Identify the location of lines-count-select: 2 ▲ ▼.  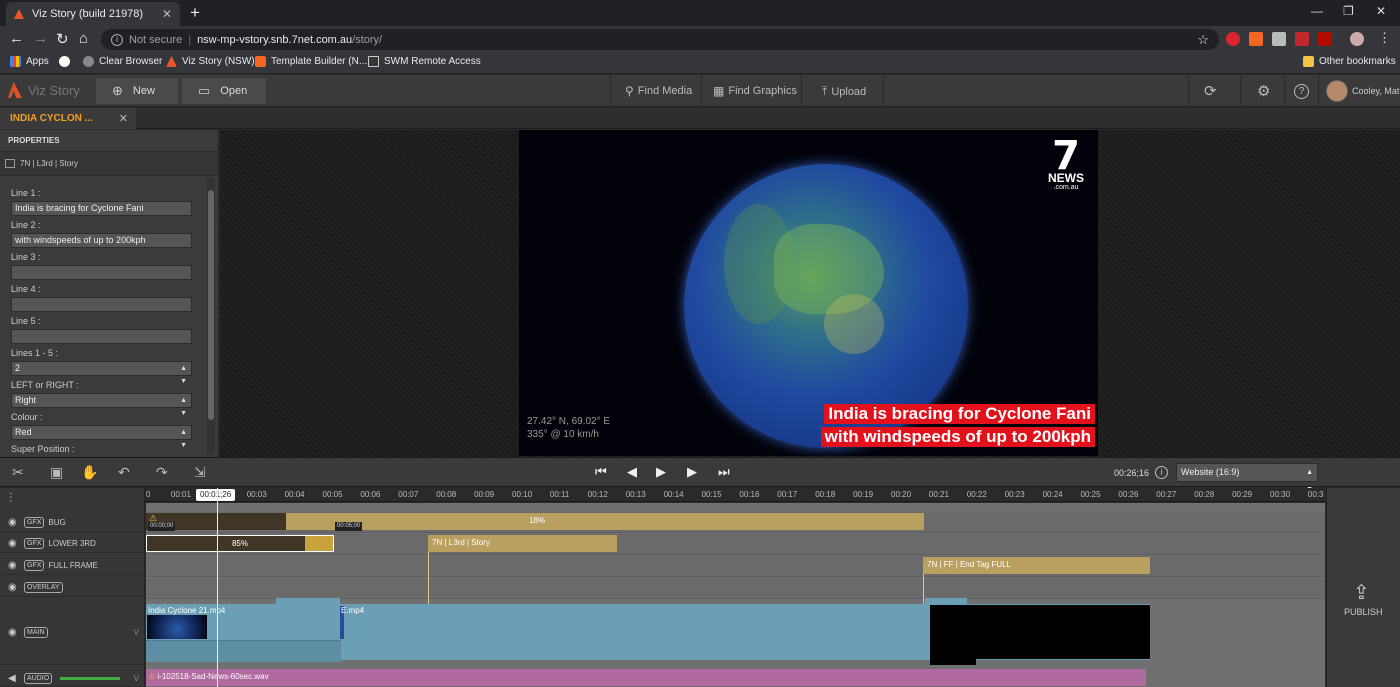
(101, 373).